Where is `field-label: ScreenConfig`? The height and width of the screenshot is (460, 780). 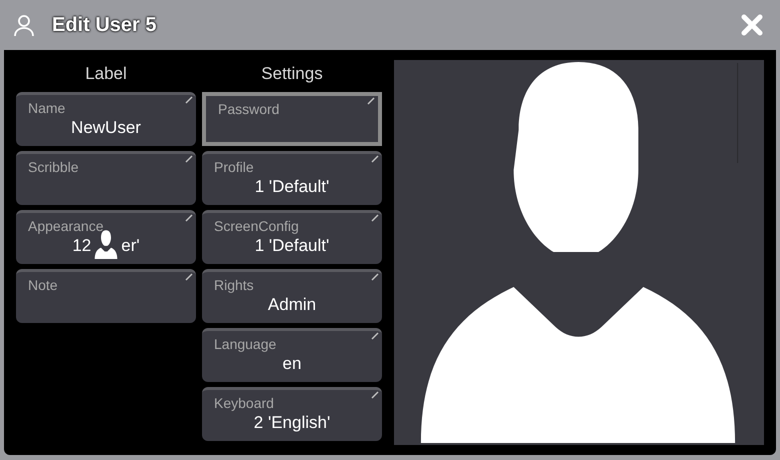
field-label: ScreenConfig is located at coordinates (257, 226).